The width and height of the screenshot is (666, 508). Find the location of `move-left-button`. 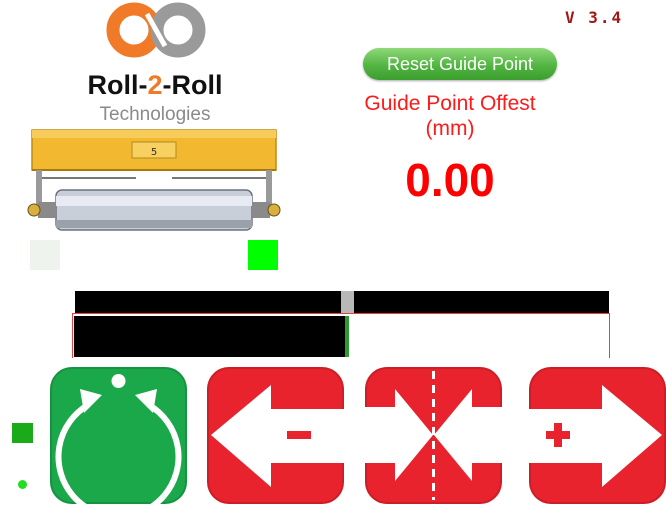

move-left-button is located at coordinates (275, 435).